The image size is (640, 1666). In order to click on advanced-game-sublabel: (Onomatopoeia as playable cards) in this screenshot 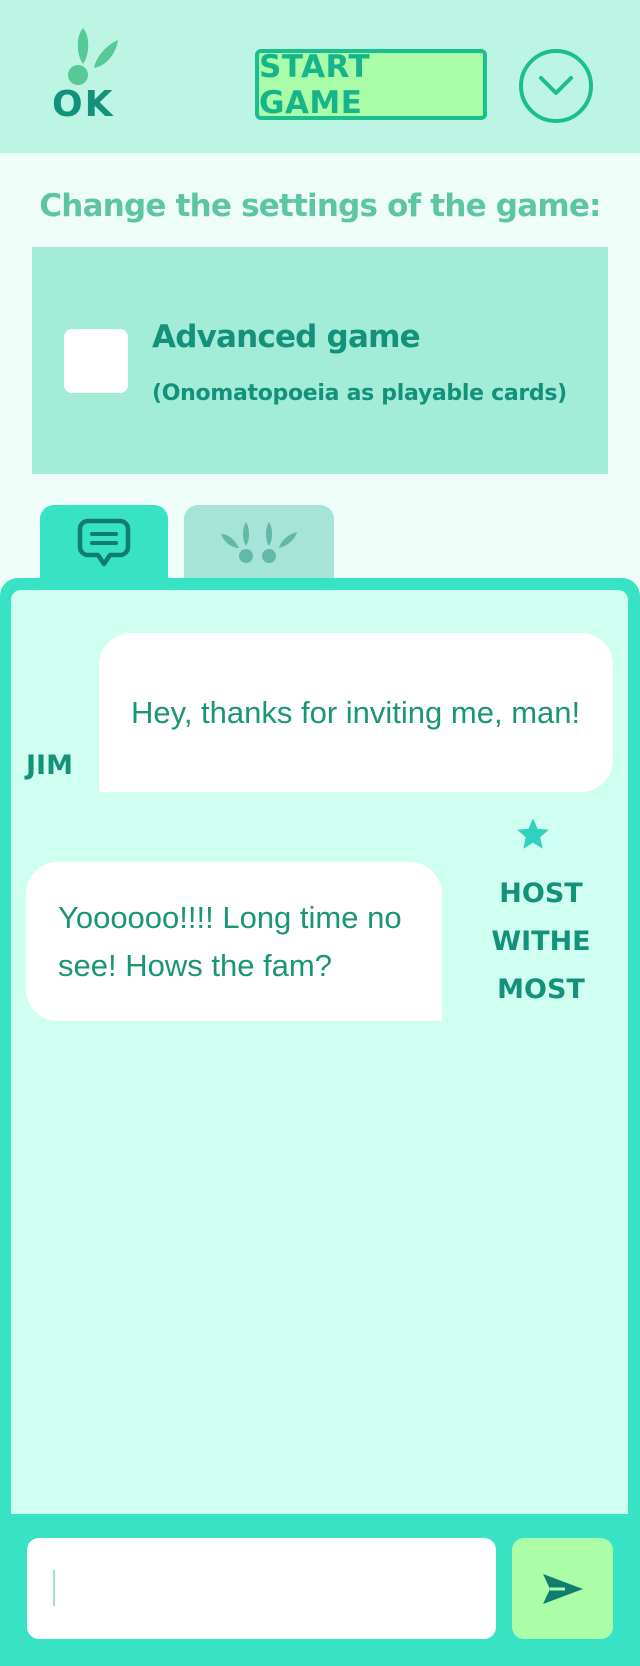, I will do `click(359, 393)`.